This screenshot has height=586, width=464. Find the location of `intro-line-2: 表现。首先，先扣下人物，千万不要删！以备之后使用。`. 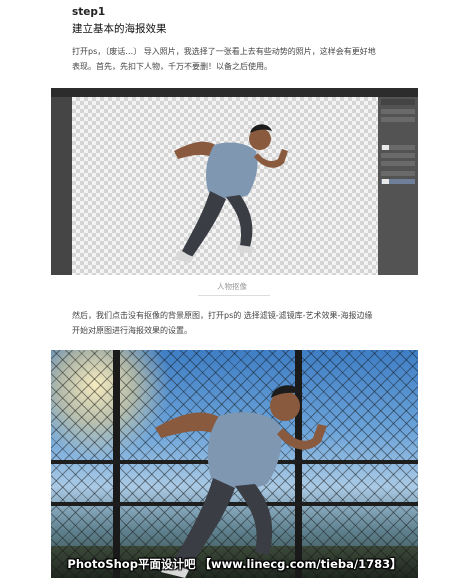

intro-line-2: 表现。首先，先扣下人物，千万不要删！以备之后使用。 is located at coordinates (172, 66).